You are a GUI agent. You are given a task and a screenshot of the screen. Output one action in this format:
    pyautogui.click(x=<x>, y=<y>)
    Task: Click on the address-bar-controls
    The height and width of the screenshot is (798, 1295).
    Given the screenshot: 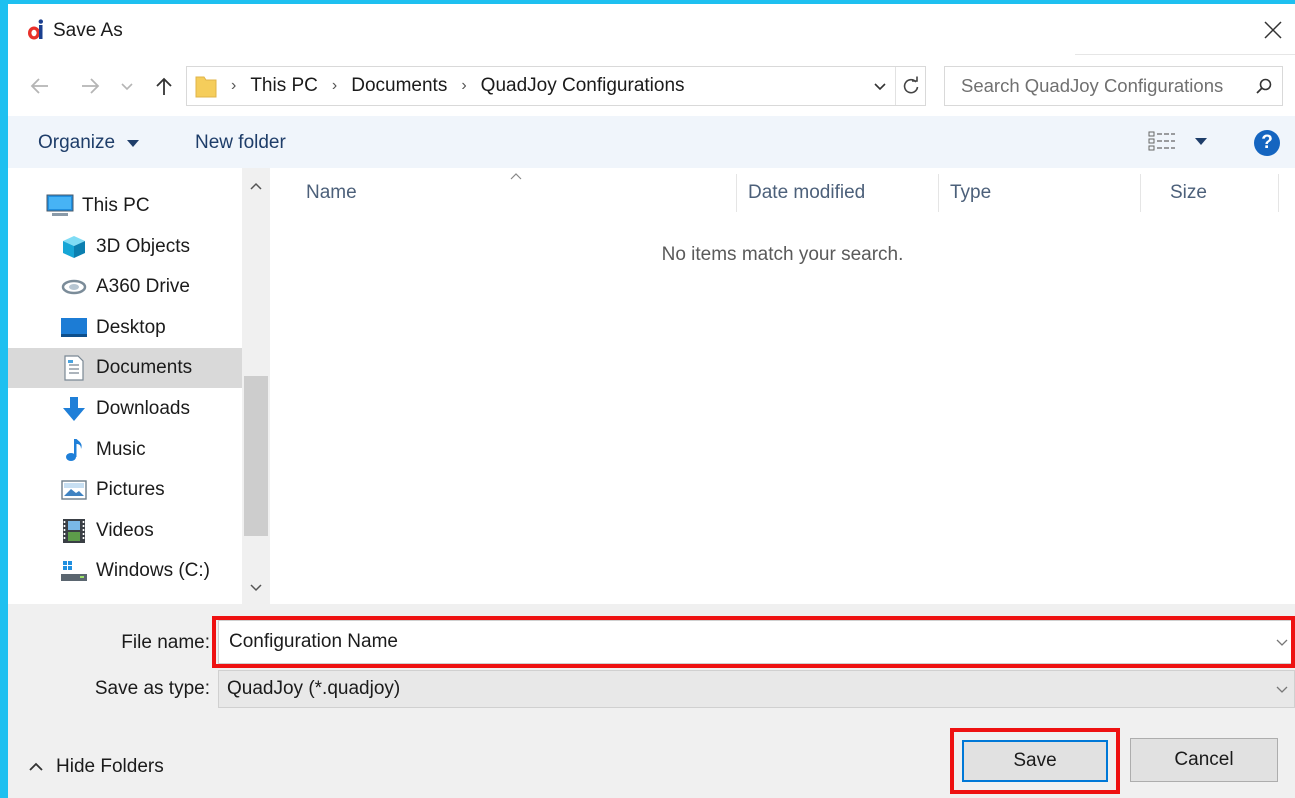 What is the action you would take?
    pyautogui.click(x=895, y=86)
    